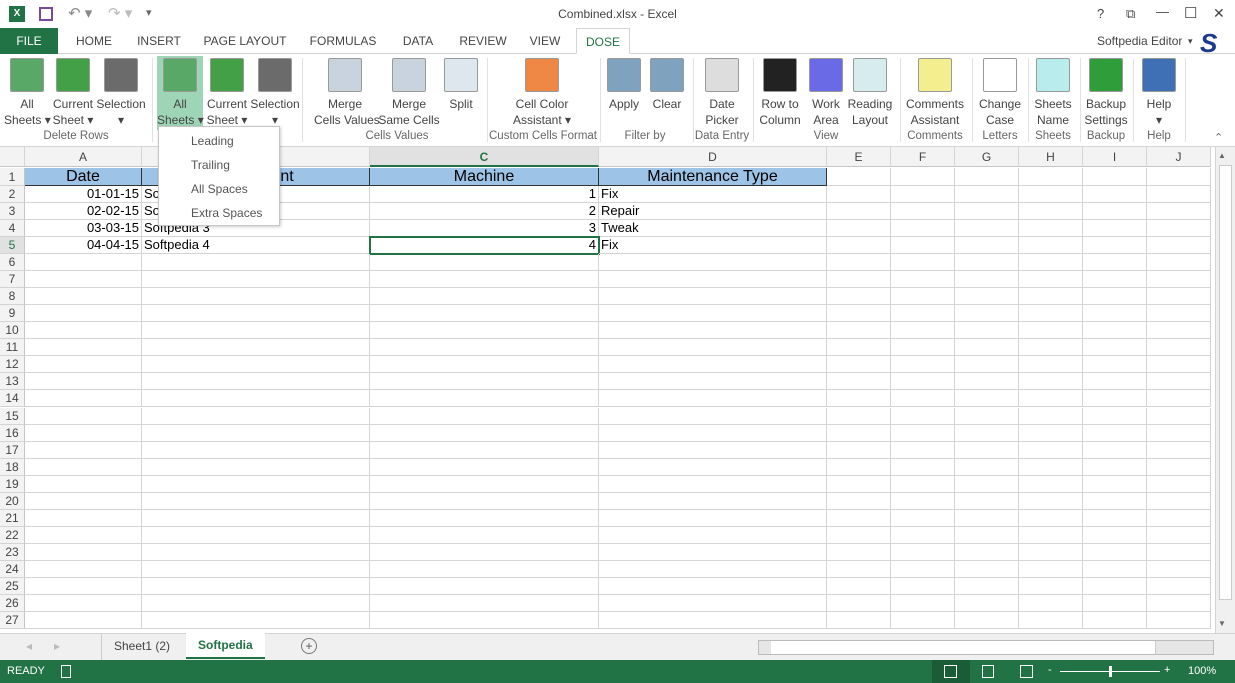 The image size is (1235, 683). I want to click on cell-E17, so click(859, 450).